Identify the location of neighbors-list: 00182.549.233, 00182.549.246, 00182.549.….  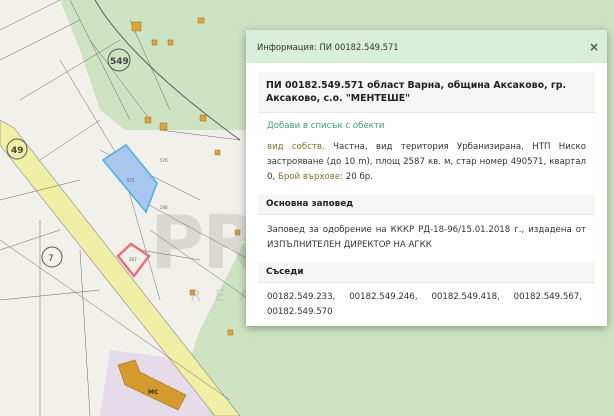
(426, 301).